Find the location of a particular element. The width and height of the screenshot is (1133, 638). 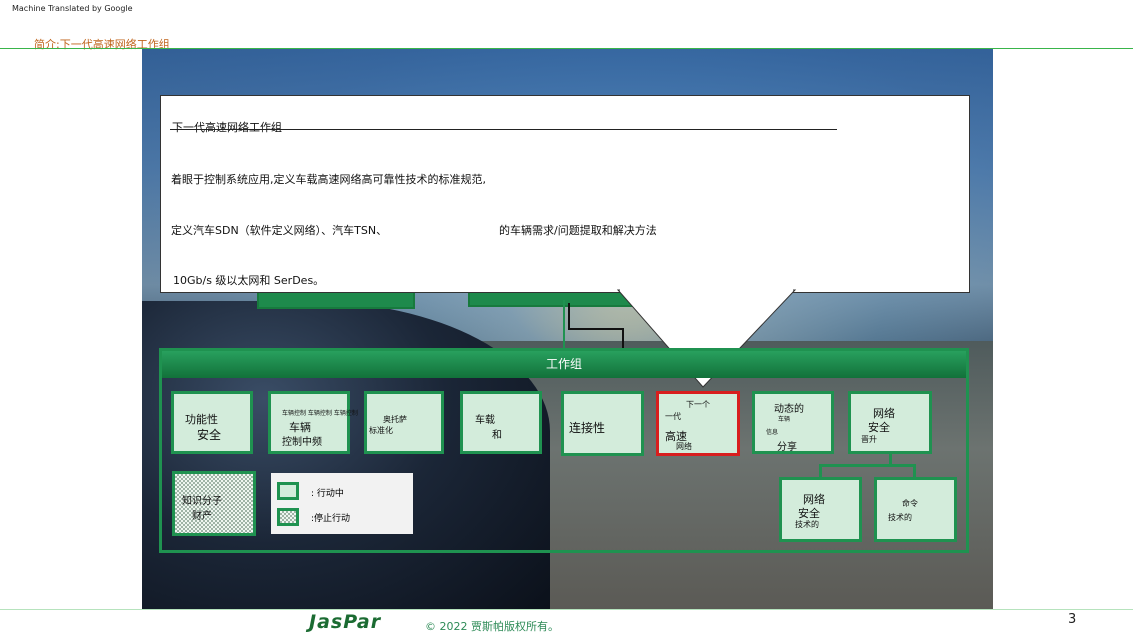

box-network-security-upgrade: 网络 安全 晋升 is located at coordinates (890, 422).